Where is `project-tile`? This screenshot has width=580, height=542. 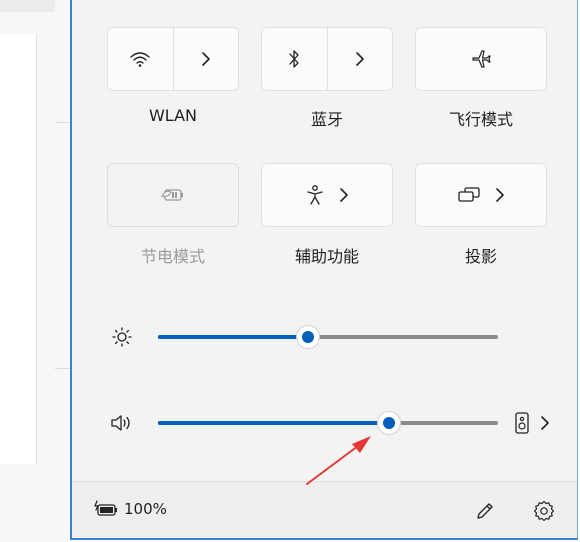 project-tile is located at coordinates (481, 195).